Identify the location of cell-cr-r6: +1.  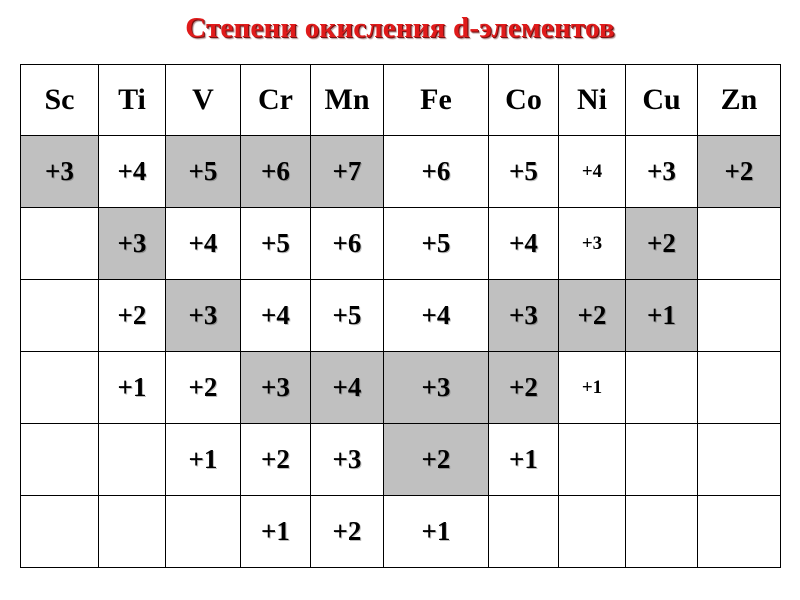
(275, 531).